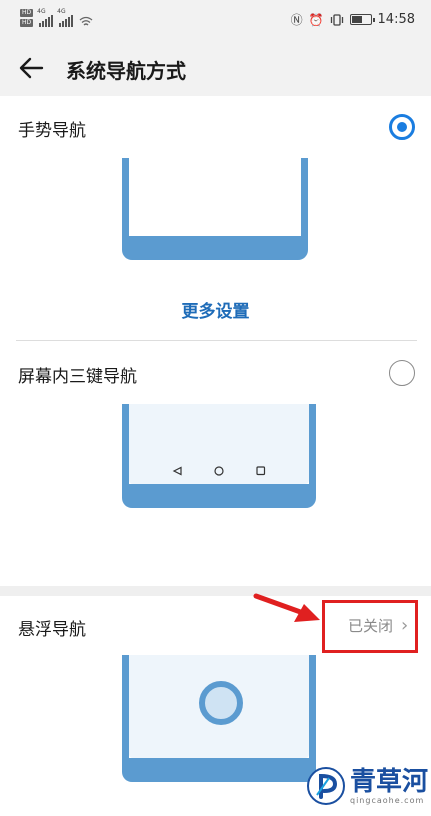 The height and width of the screenshot is (816, 431). What do you see at coordinates (27, 18) in the screenshot?
I see `hd-indicators: HD HD` at bounding box center [27, 18].